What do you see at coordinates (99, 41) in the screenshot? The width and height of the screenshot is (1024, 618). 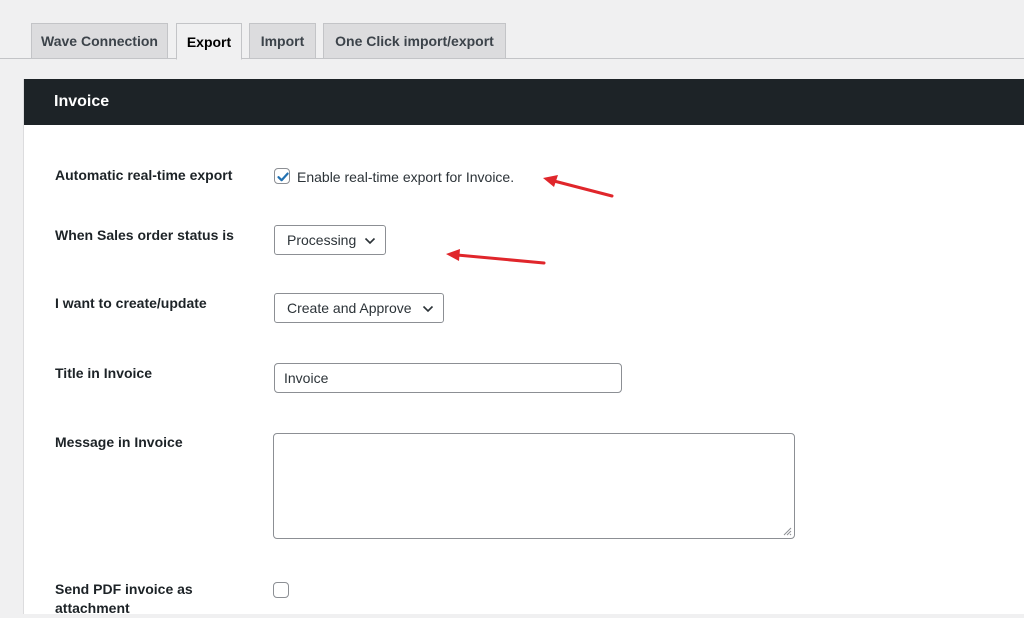 I see `tab-wave-connection: Wave Connection` at bounding box center [99, 41].